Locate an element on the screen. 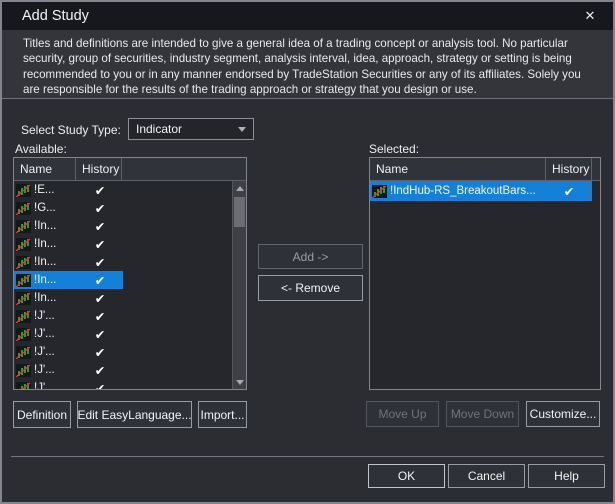 This screenshot has width=615, height=504. study-type-select: Indicator is located at coordinates (191, 129).